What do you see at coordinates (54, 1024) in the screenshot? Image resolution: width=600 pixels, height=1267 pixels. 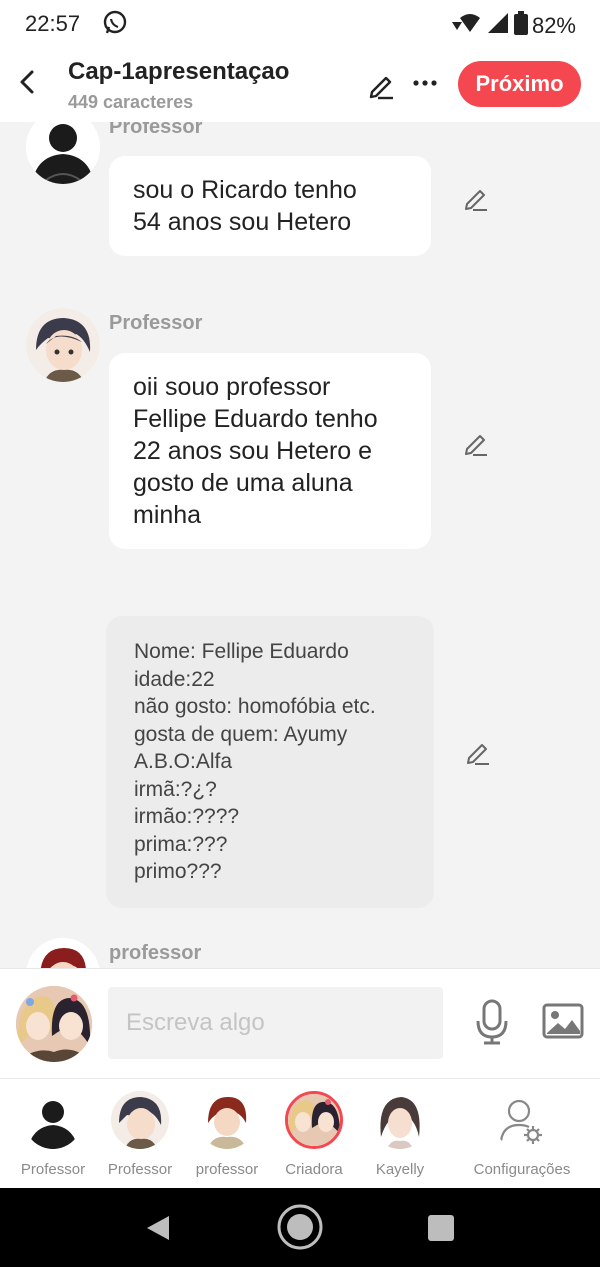 I see `current-character-avatar` at bounding box center [54, 1024].